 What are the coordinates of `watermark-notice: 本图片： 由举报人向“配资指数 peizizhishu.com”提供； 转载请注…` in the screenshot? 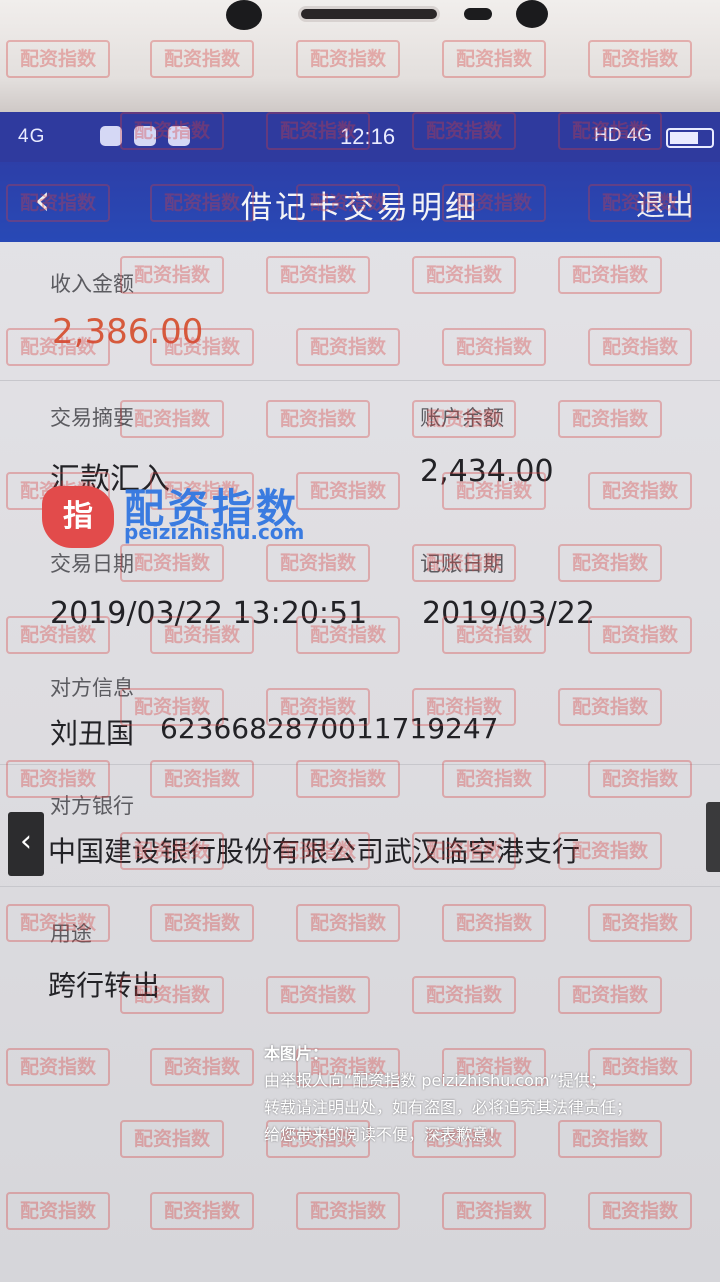 It's located at (484, 1094).